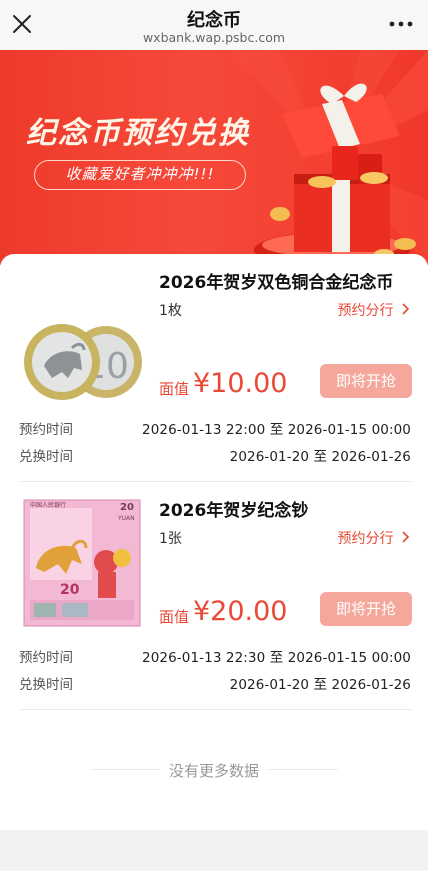  What do you see at coordinates (126, 518) in the screenshot?
I see `banknote-unit: YUAN` at bounding box center [126, 518].